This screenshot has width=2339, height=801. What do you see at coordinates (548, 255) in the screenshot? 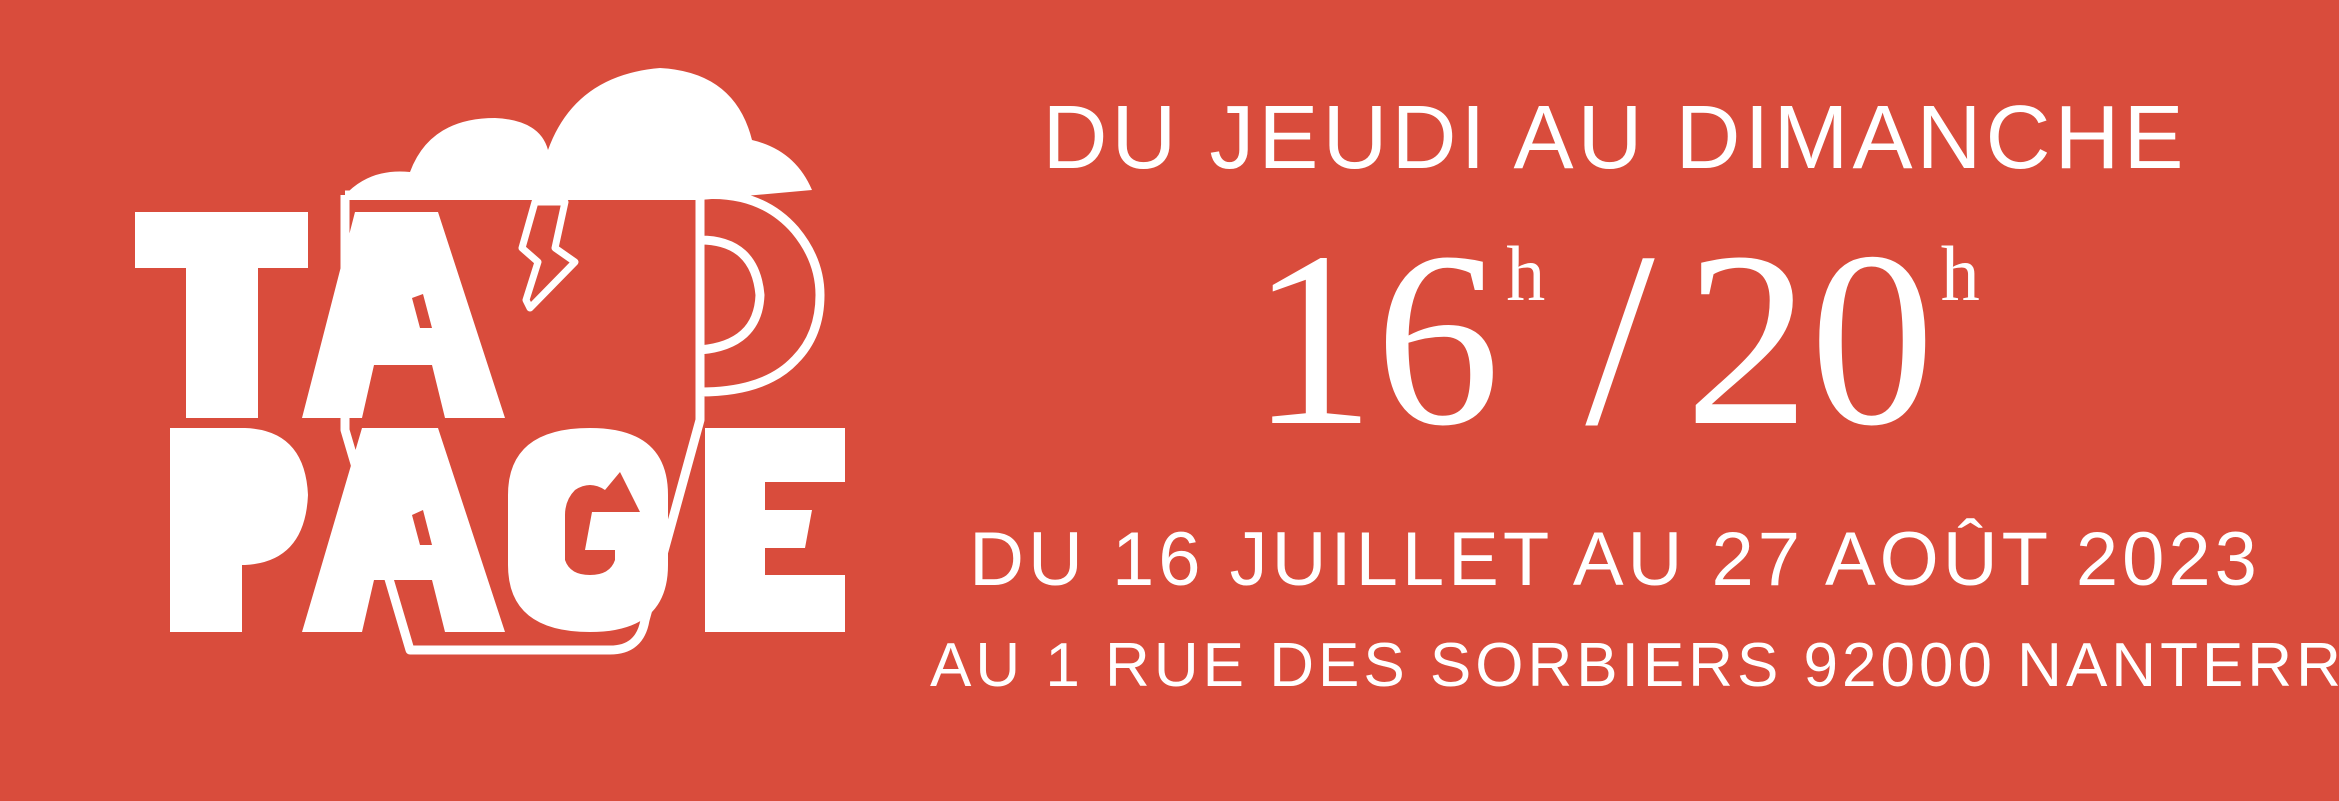
I see `lightning-icon` at bounding box center [548, 255].